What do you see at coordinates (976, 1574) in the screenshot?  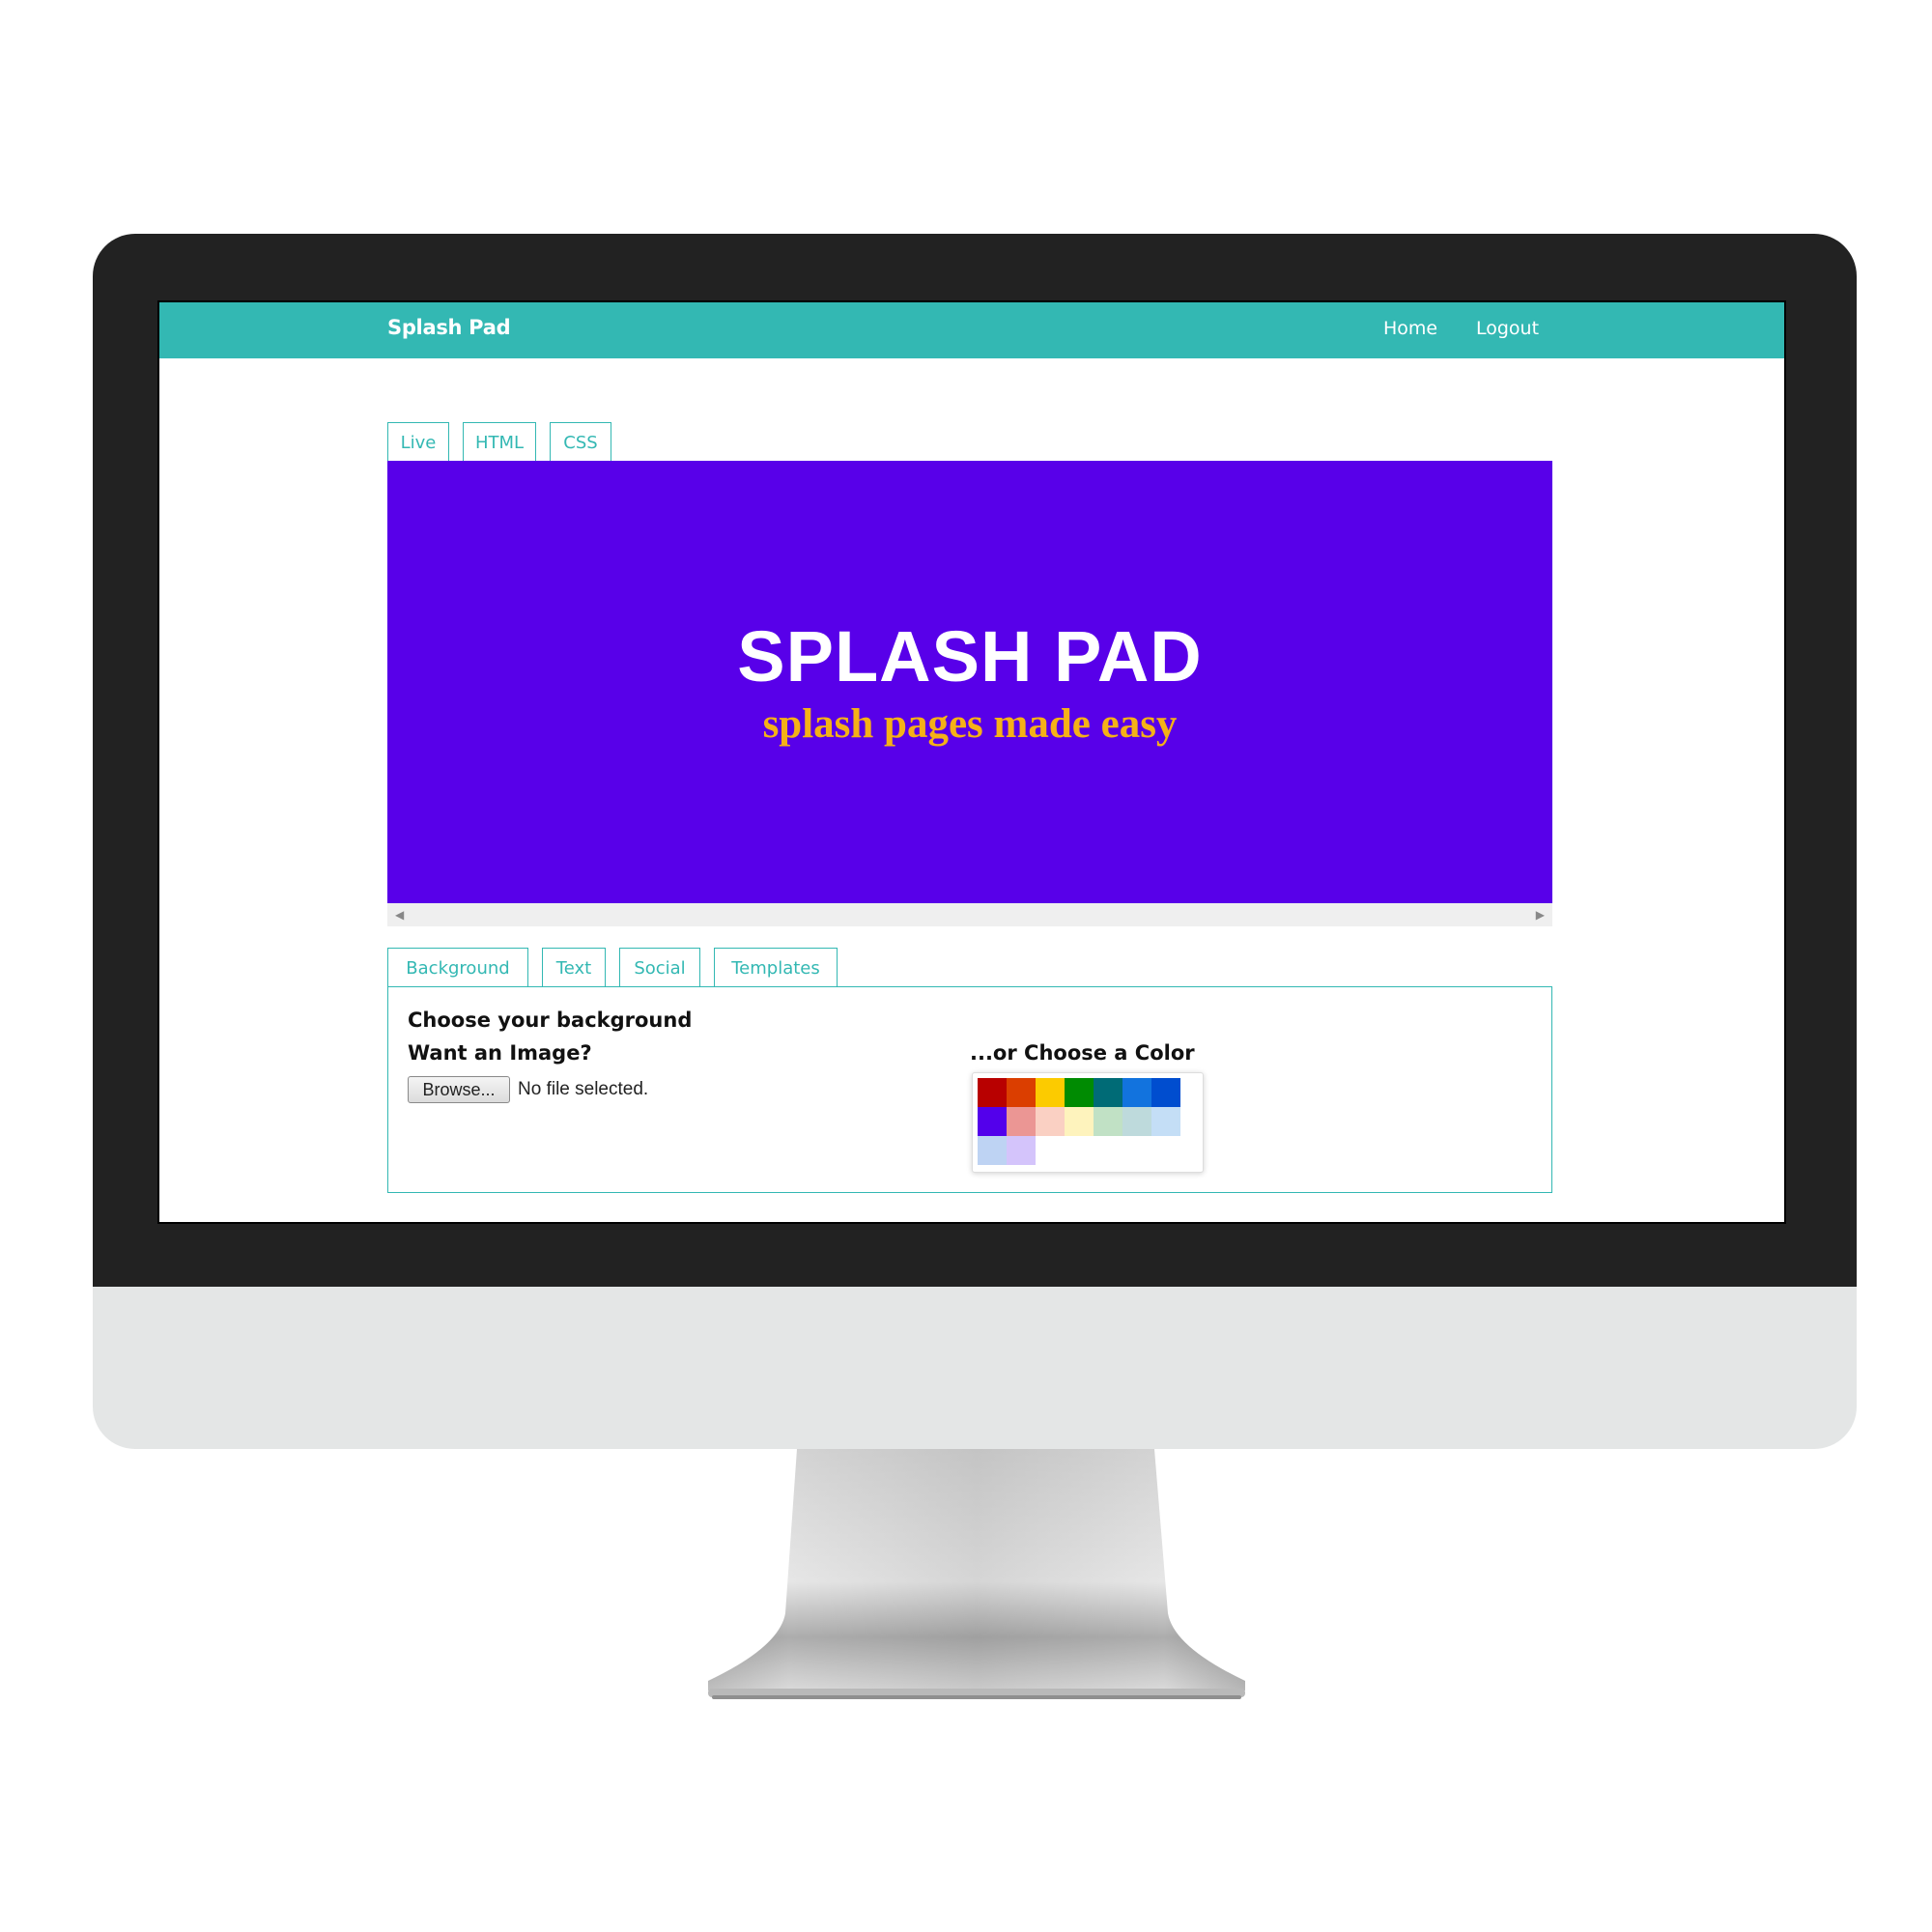 I see `monitor-stand` at bounding box center [976, 1574].